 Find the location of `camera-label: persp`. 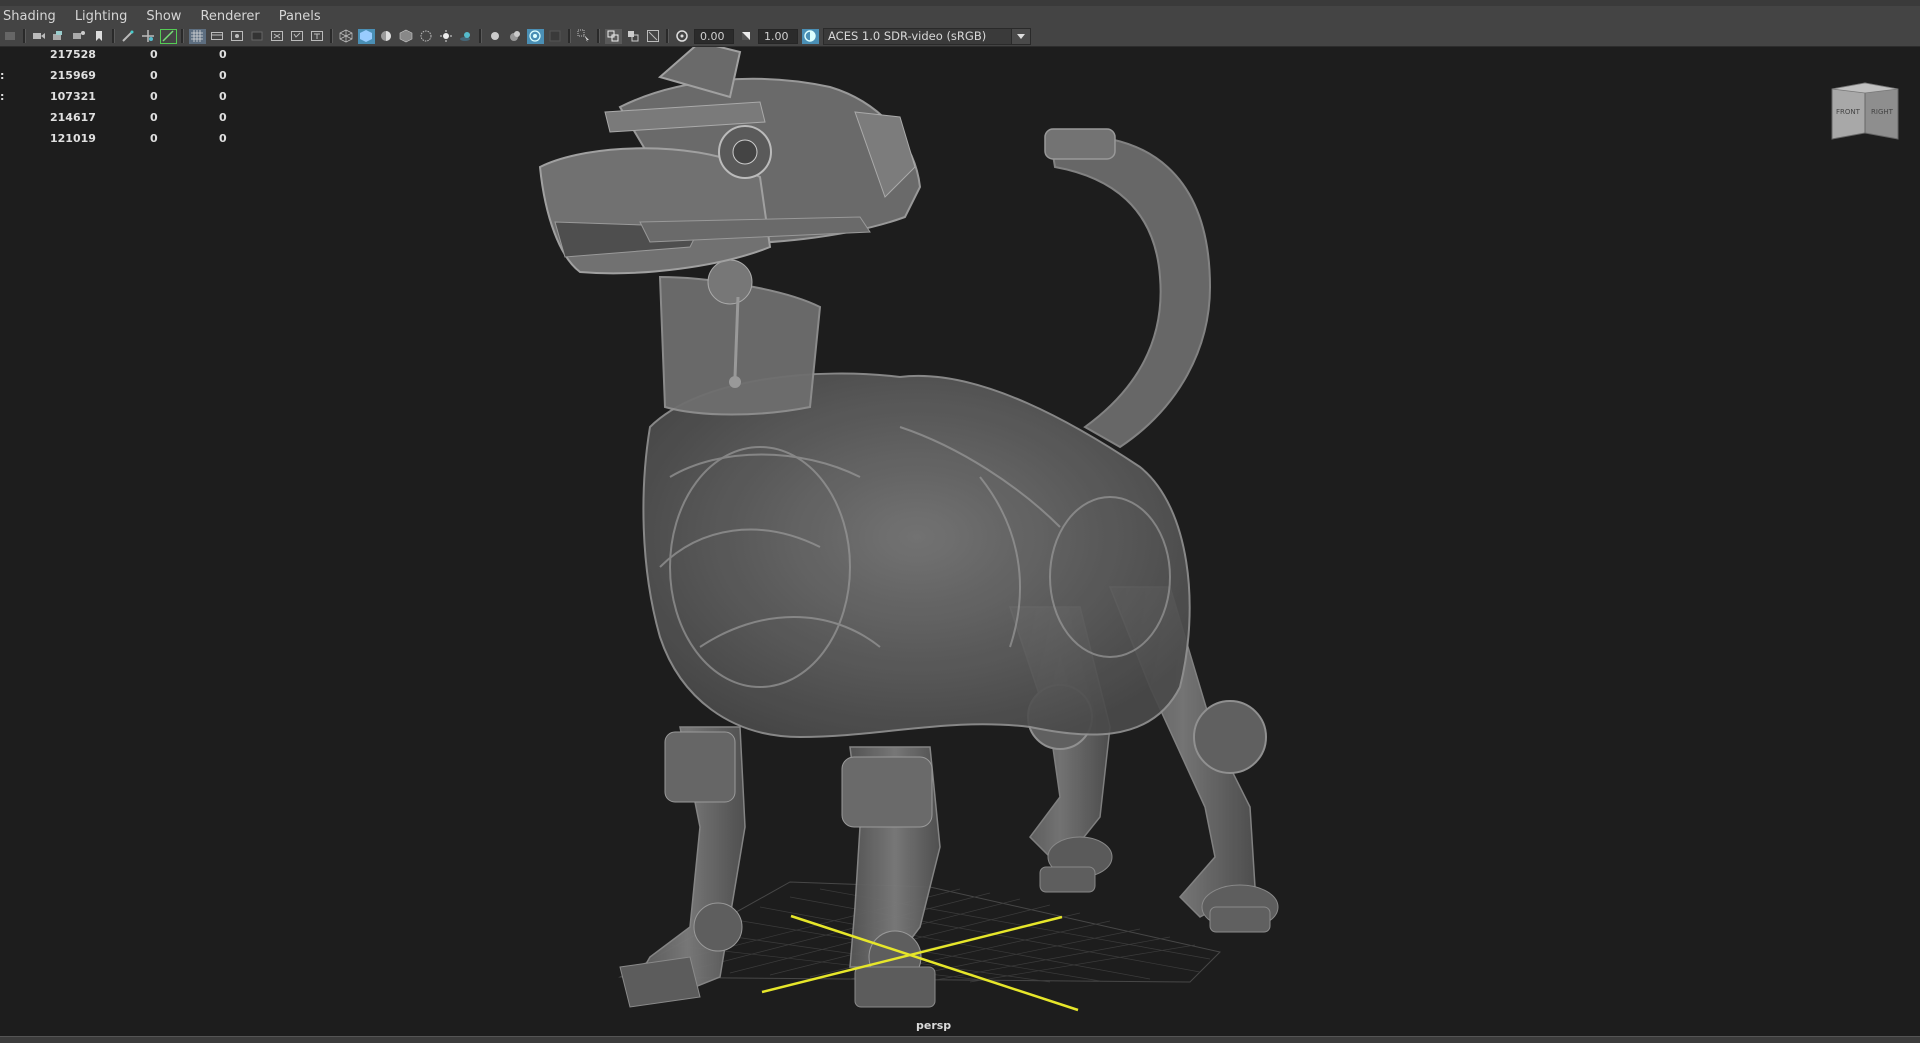

camera-label: persp is located at coordinates (934, 1025).